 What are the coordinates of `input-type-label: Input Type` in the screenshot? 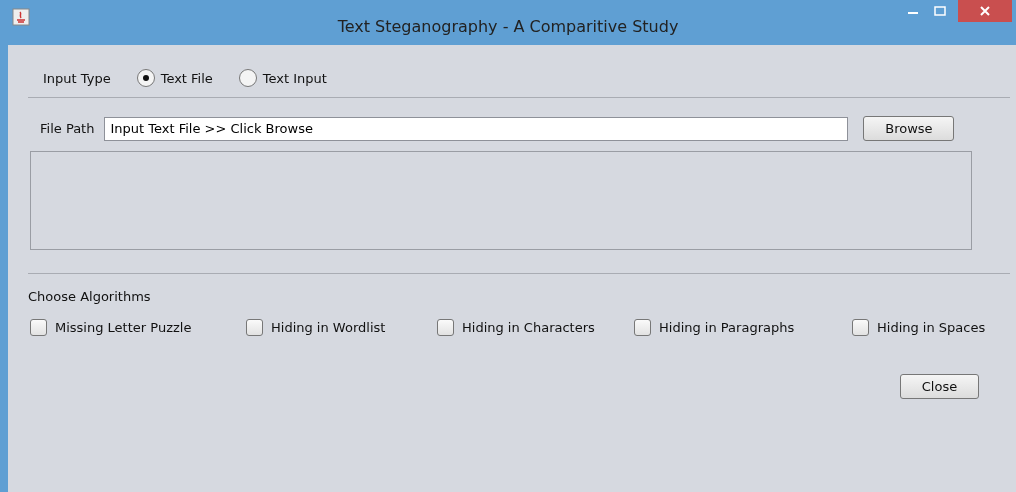 It's located at (77, 78).